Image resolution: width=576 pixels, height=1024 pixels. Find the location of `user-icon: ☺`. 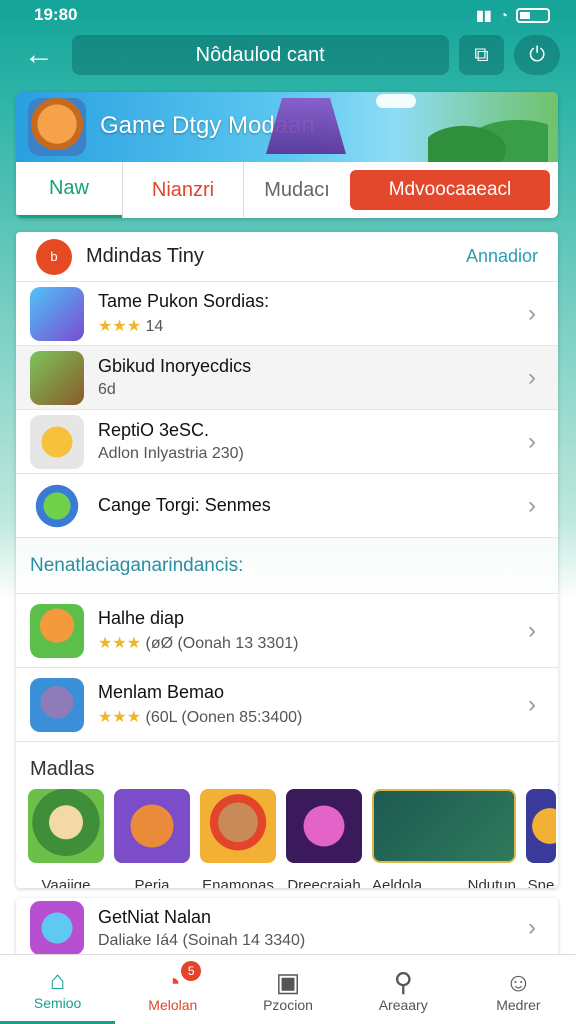

user-icon: ☺ is located at coordinates (518, 981).